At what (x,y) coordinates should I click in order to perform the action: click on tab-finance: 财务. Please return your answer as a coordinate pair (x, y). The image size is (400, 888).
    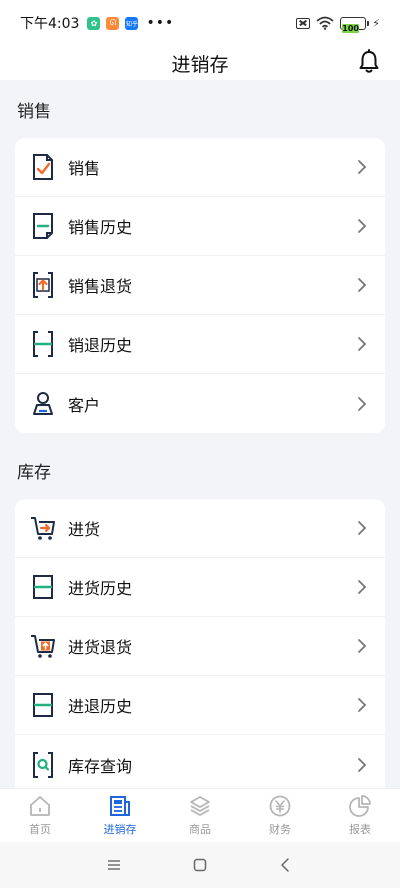
    Looking at the image, I should click on (280, 815).